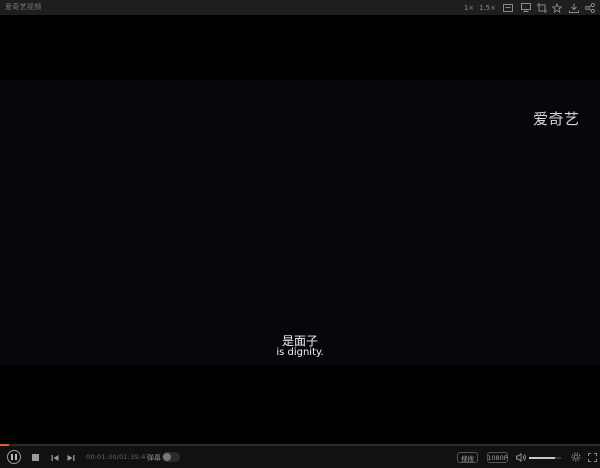 The height and width of the screenshot is (468, 600). I want to click on volume-icon, so click(521, 457).